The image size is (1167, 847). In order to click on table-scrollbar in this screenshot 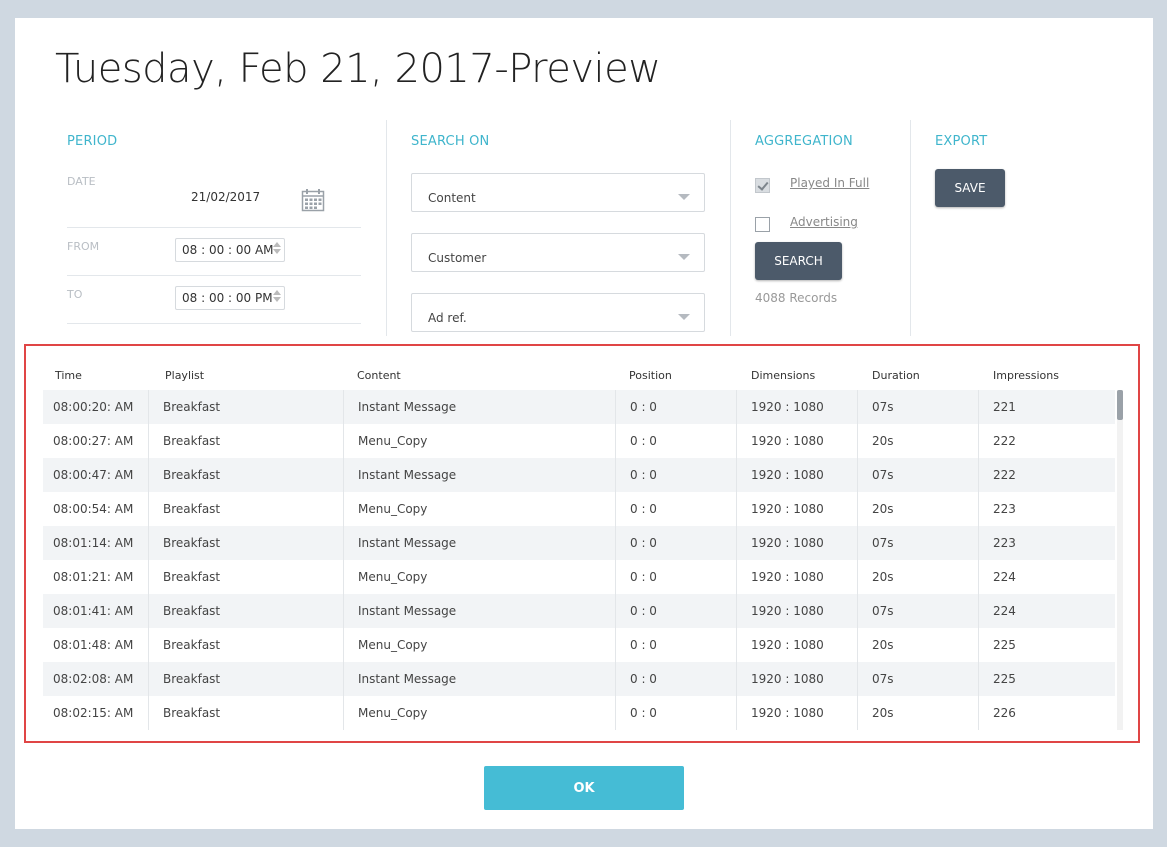, I will do `click(1120, 560)`.